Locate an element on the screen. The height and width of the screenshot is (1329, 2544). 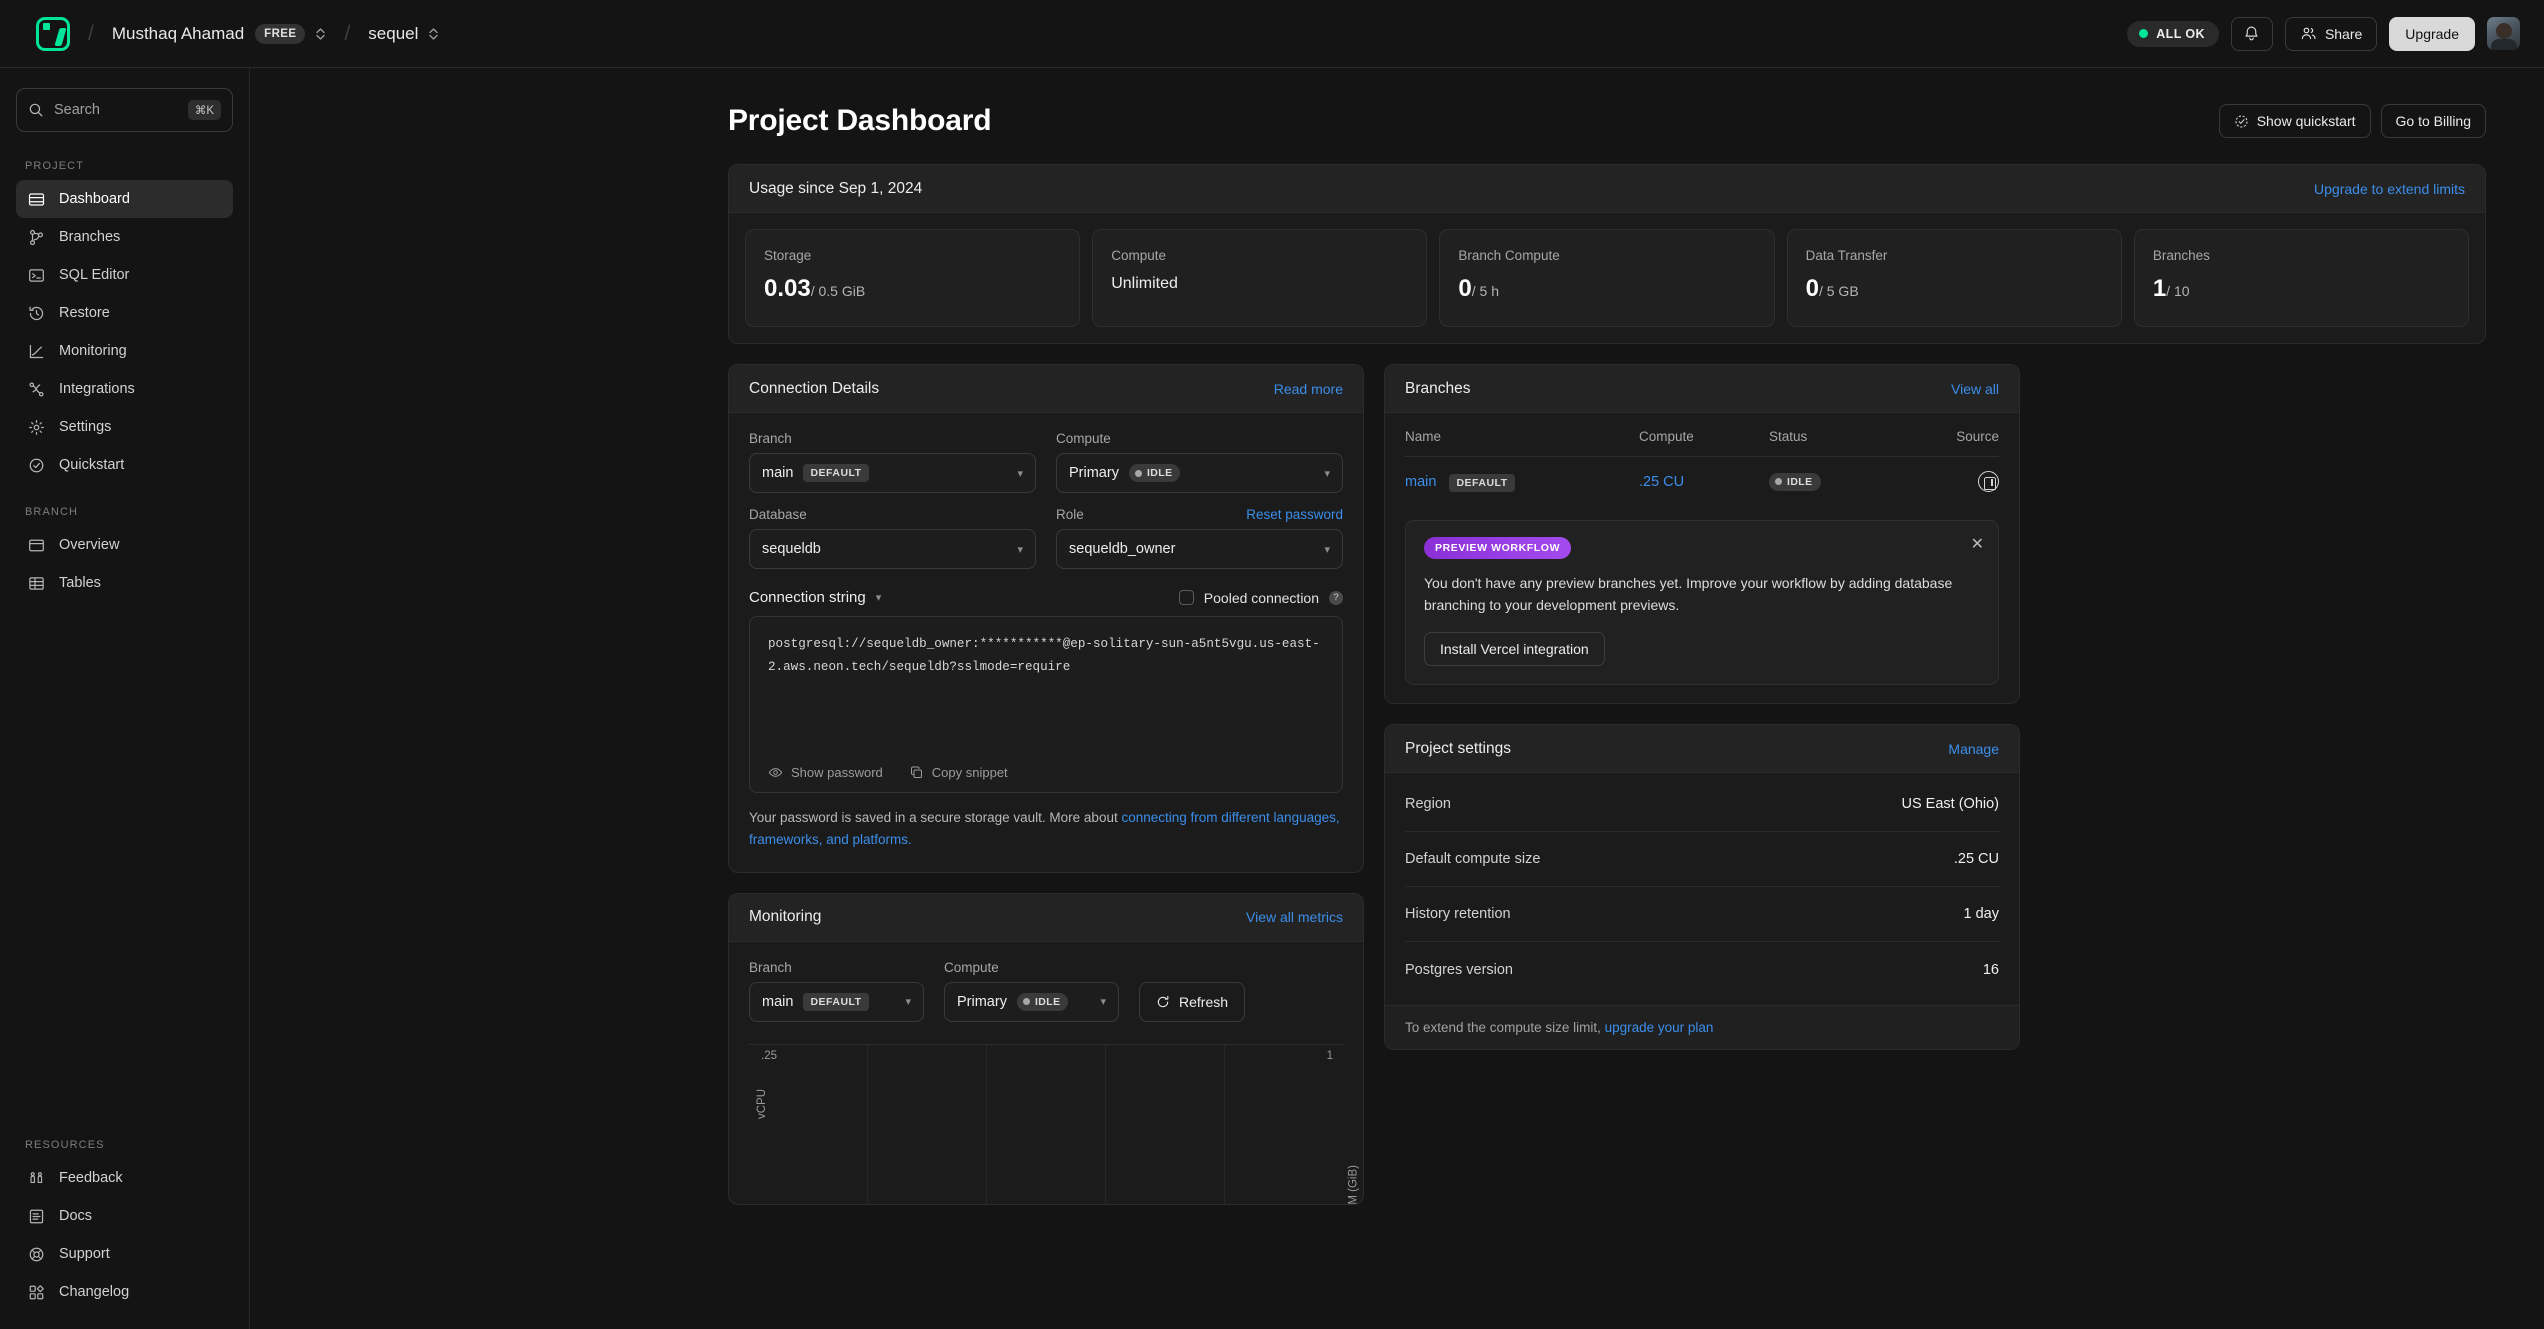
sidebar-item-sql-editor: SQL Editor is located at coordinates (124, 275).